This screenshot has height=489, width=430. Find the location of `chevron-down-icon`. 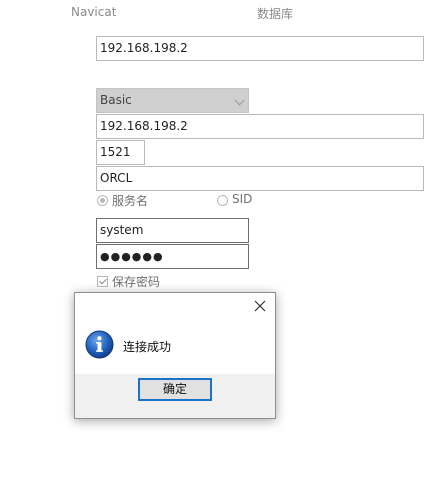

chevron-down-icon is located at coordinates (239, 100).